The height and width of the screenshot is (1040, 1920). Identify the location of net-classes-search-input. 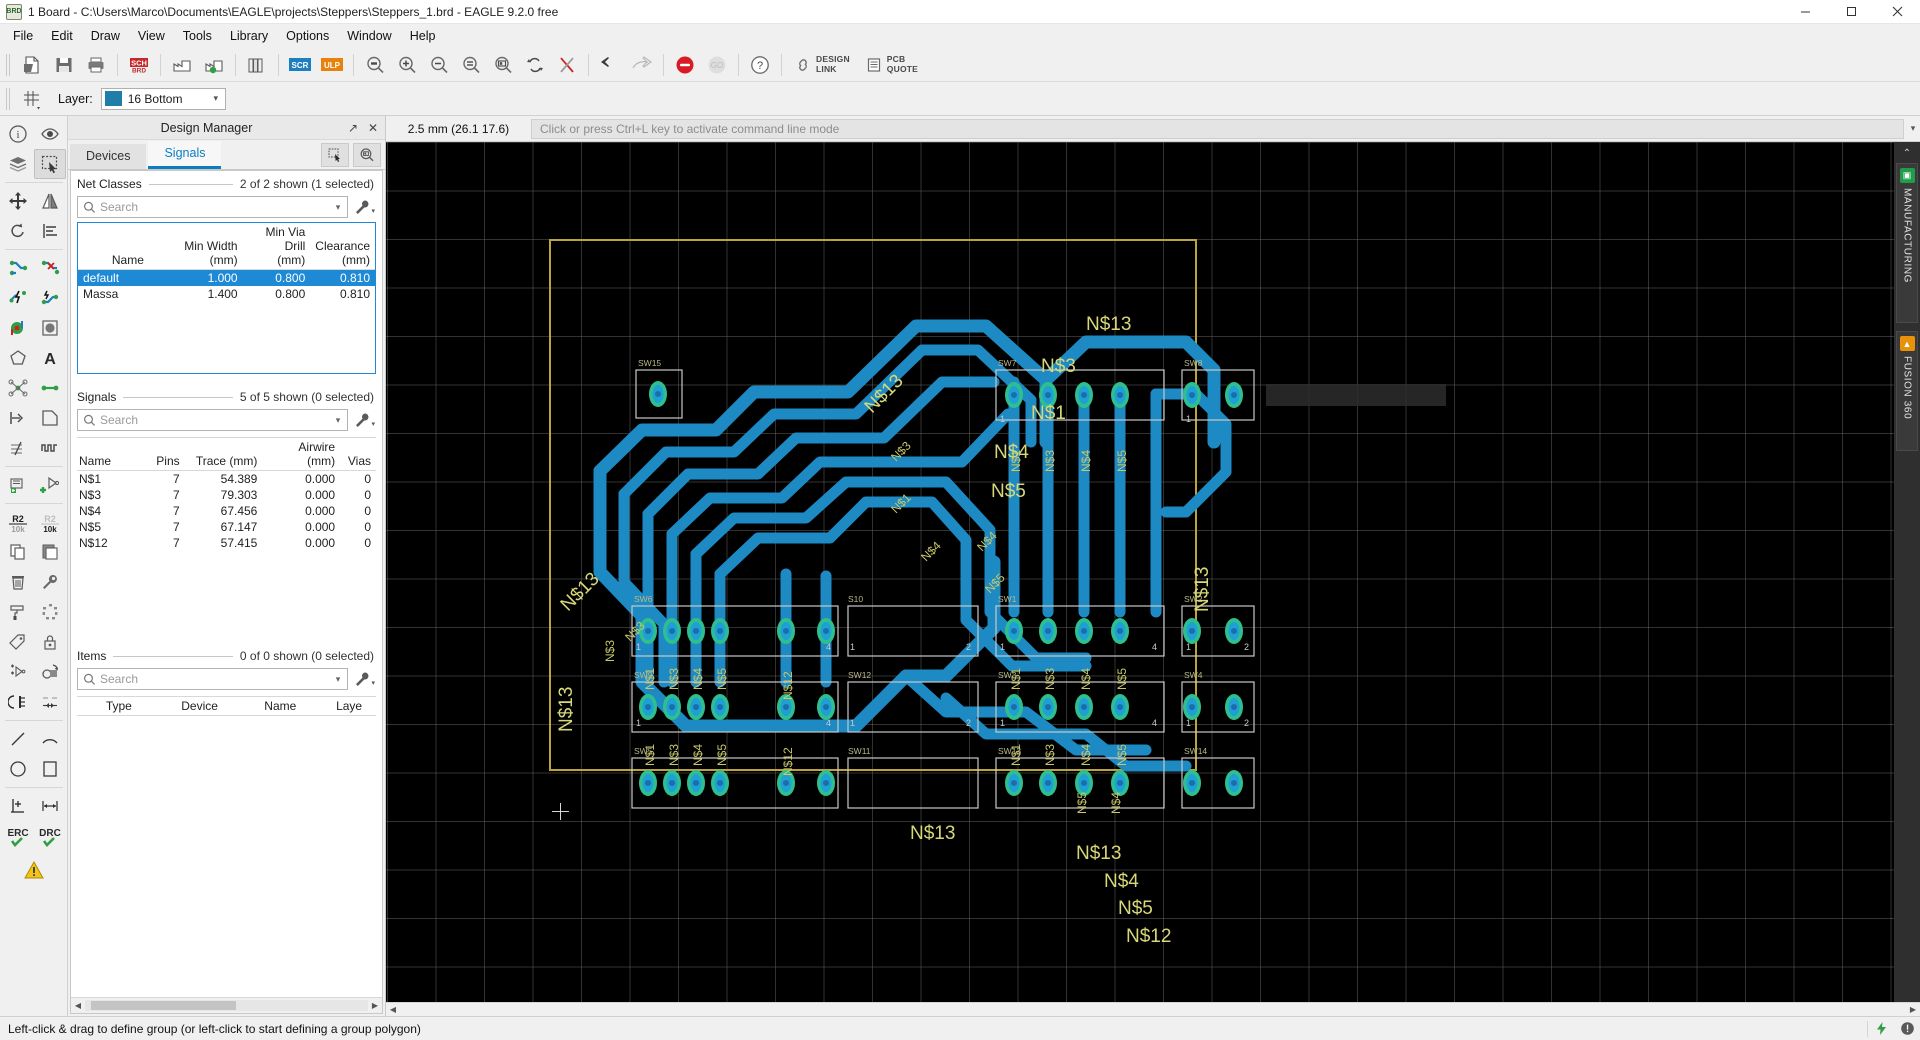
(214, 207).